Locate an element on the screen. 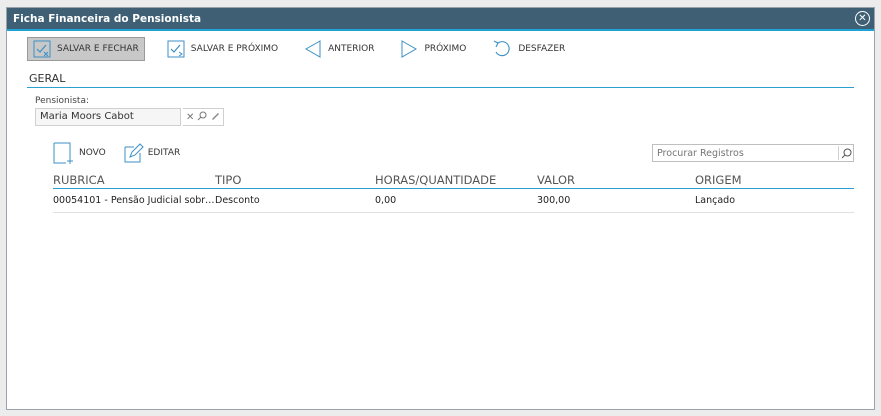  new-button: NOVO is located at coordinates (79, 153).